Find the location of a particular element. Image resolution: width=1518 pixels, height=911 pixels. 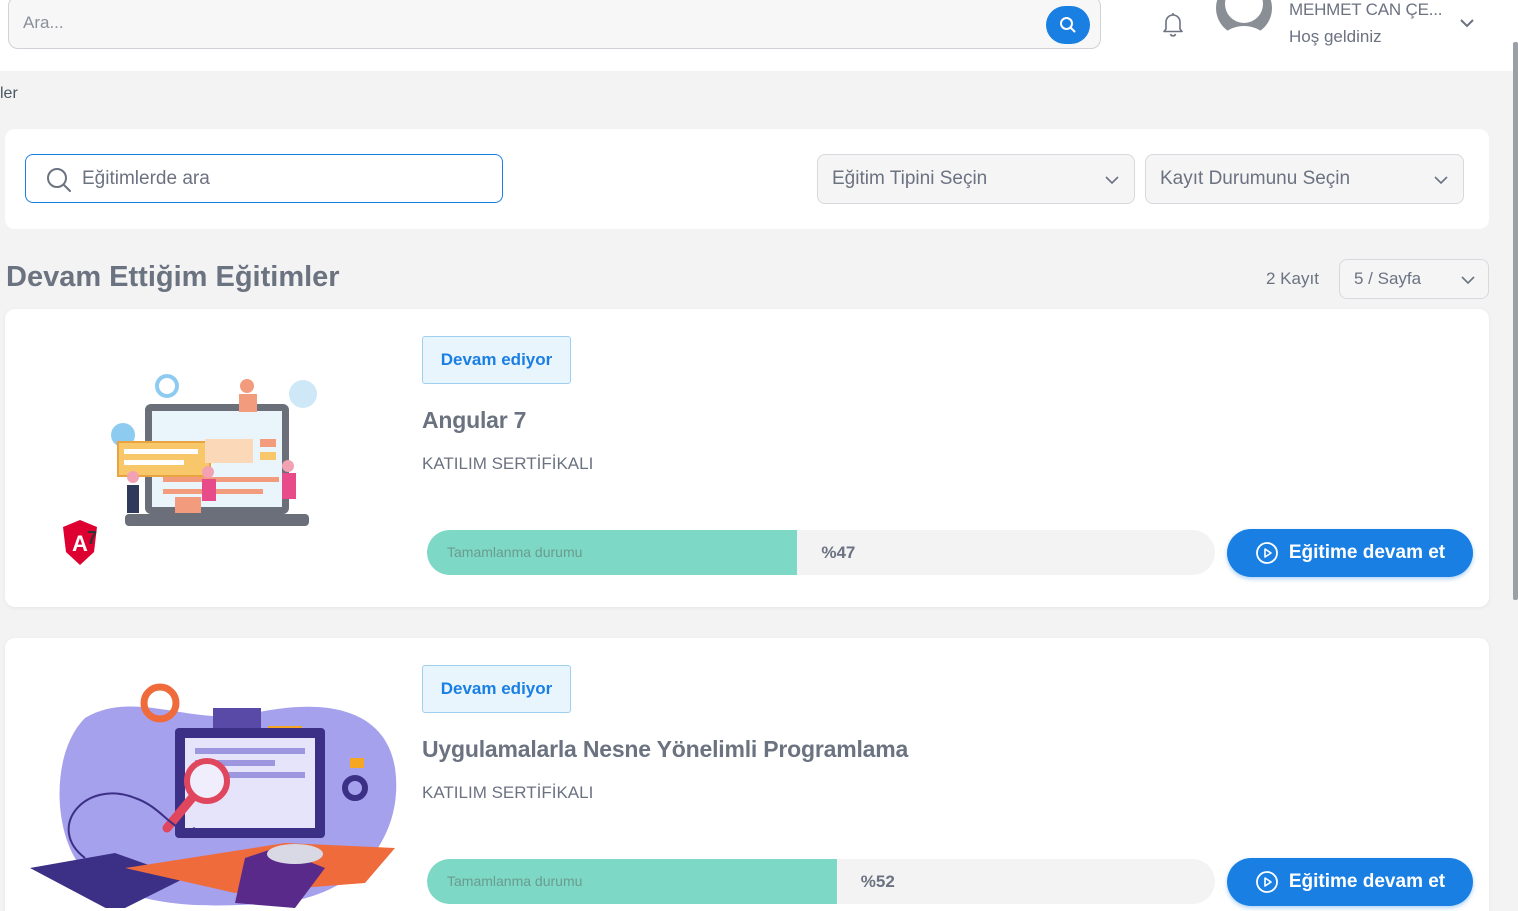

progress-value: %52 is located at coordinates (877, 881).